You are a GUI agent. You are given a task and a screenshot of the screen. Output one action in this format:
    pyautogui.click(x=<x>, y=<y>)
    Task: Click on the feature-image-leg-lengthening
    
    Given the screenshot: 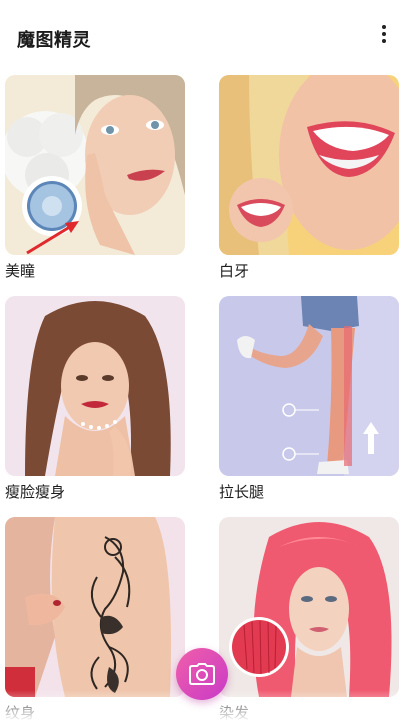 What is the action you would take?
    pyautogui.click(x=309, y=386)
    